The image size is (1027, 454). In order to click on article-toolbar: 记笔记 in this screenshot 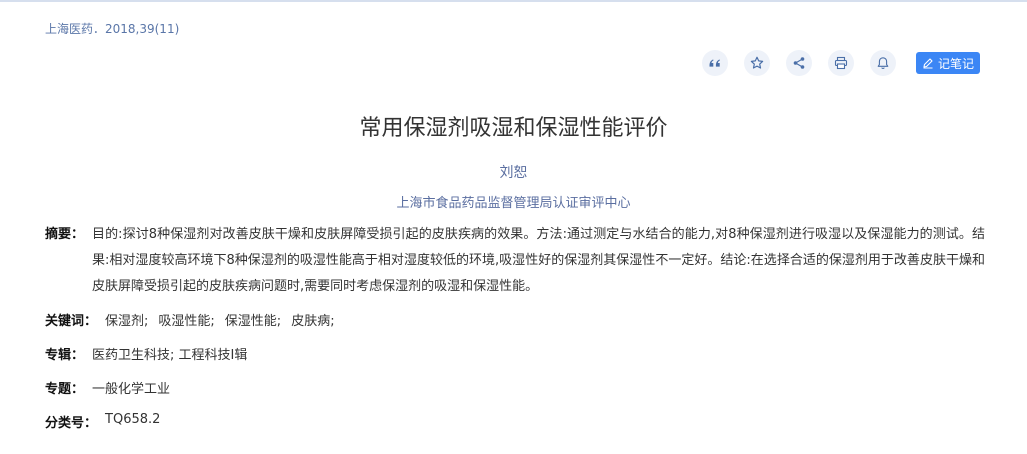, I will do `click(841, 63)`.